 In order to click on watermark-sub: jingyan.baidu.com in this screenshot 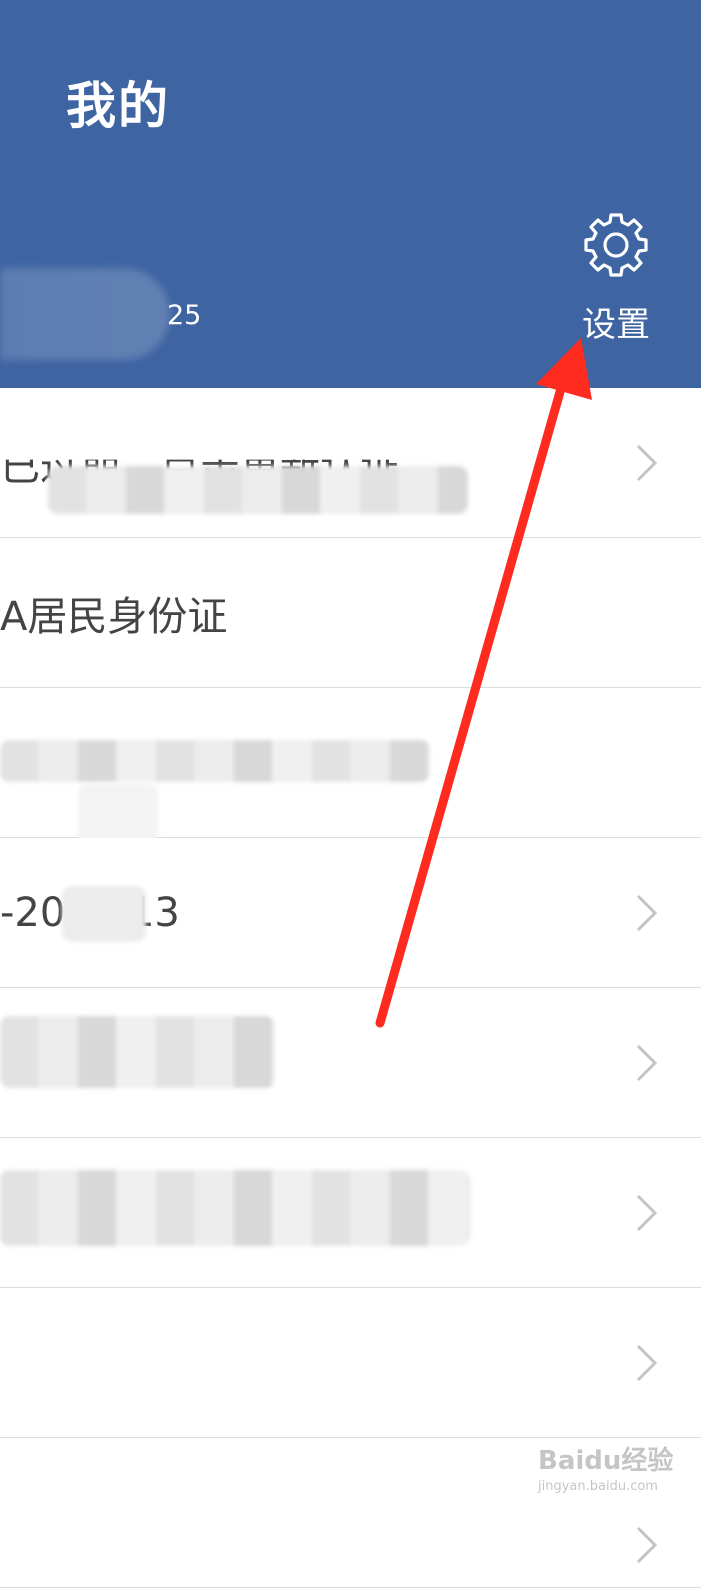, I will do `click(598, 1486)`.